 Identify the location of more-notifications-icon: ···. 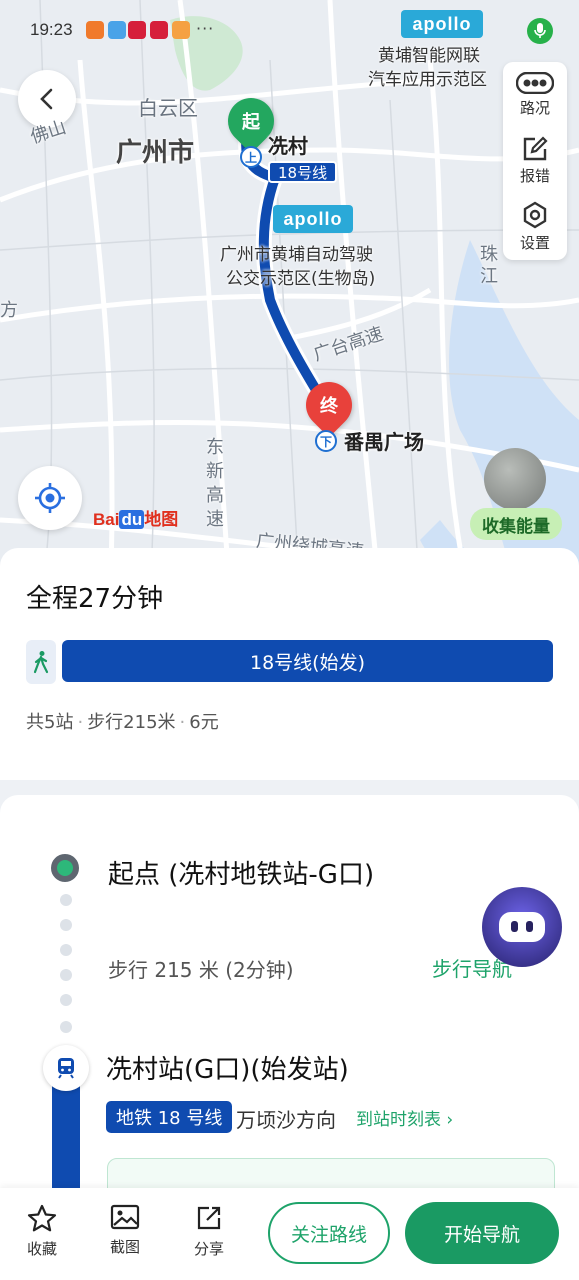
(205, 28).